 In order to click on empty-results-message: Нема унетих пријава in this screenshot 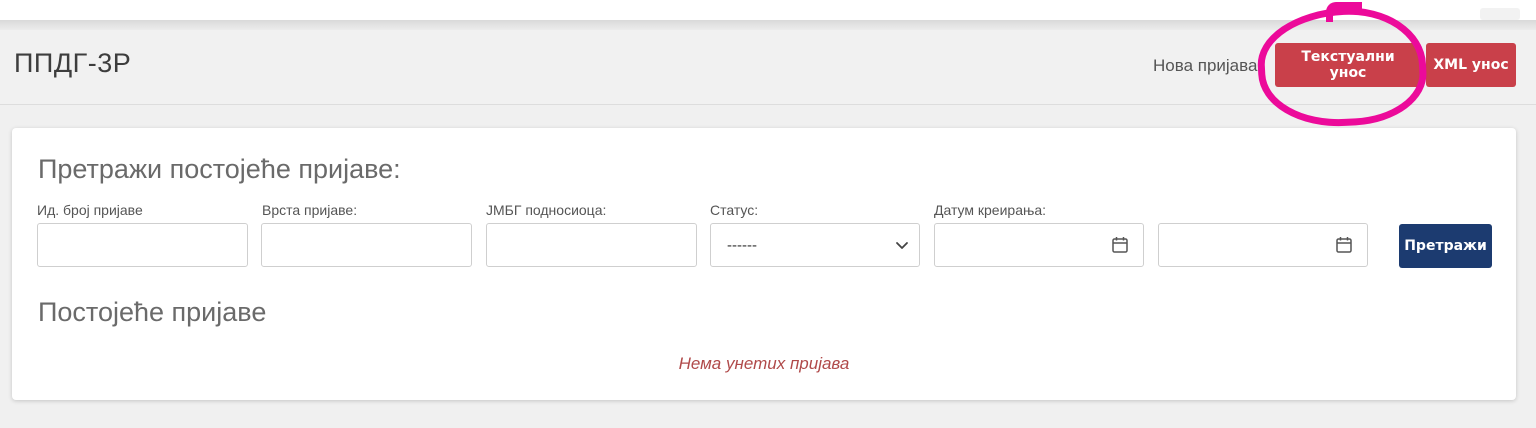, I will do `click(764, 363)`.